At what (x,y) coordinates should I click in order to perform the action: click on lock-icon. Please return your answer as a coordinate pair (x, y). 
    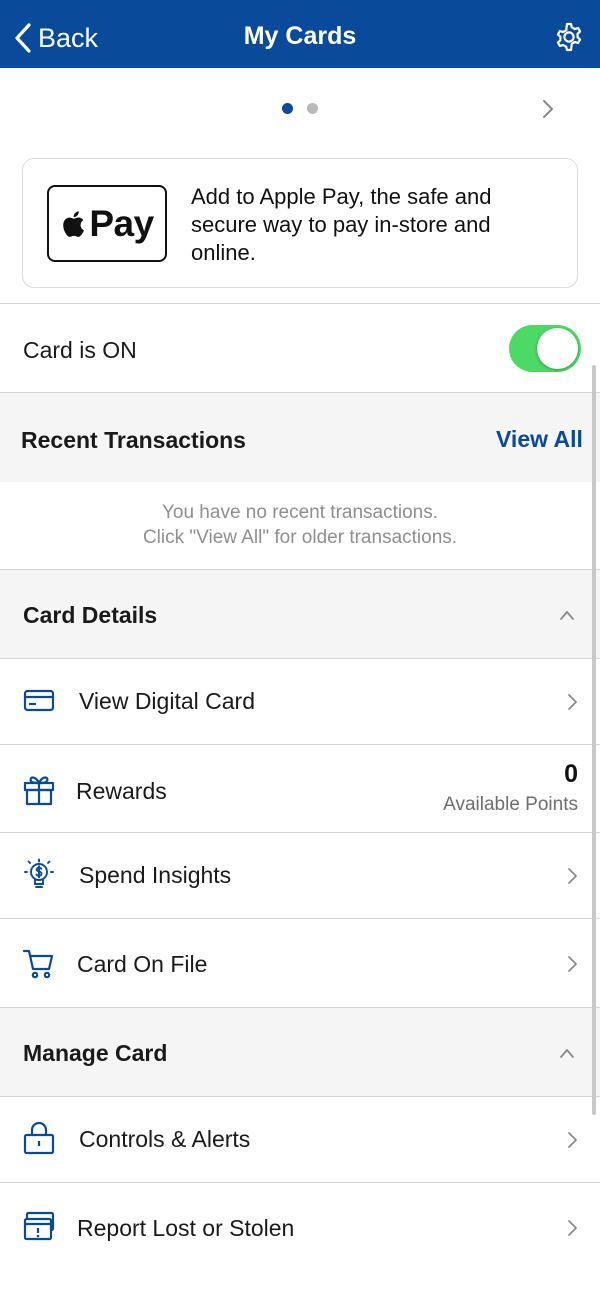
    Looking at the image, I should click on (39, 1138).